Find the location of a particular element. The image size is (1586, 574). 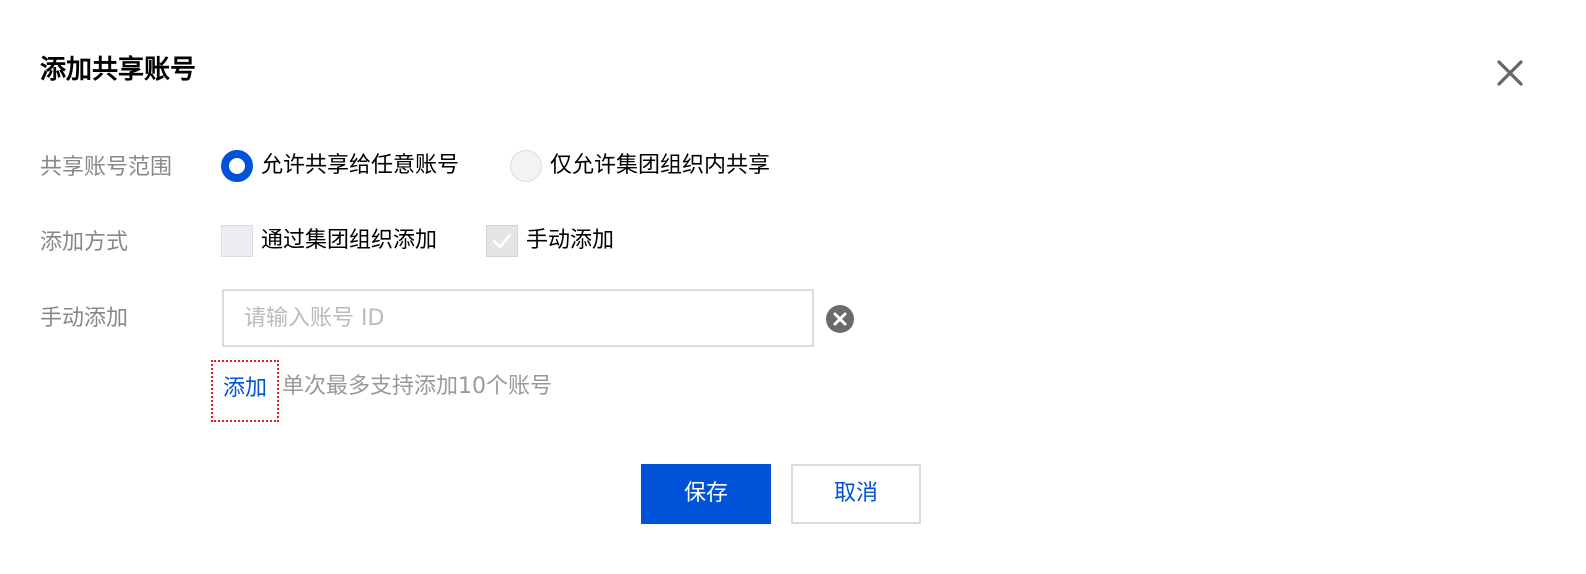

close-icon is located at coordinates (1510, 73).